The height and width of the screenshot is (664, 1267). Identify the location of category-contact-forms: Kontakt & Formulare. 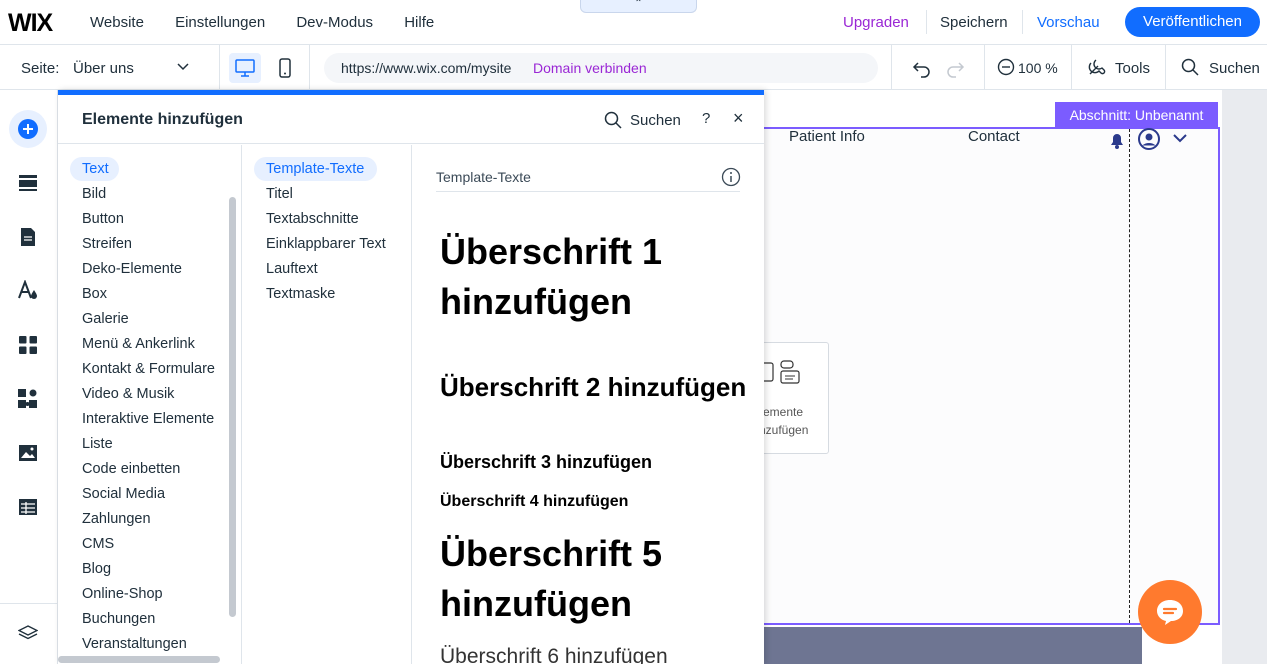
(148, 369).